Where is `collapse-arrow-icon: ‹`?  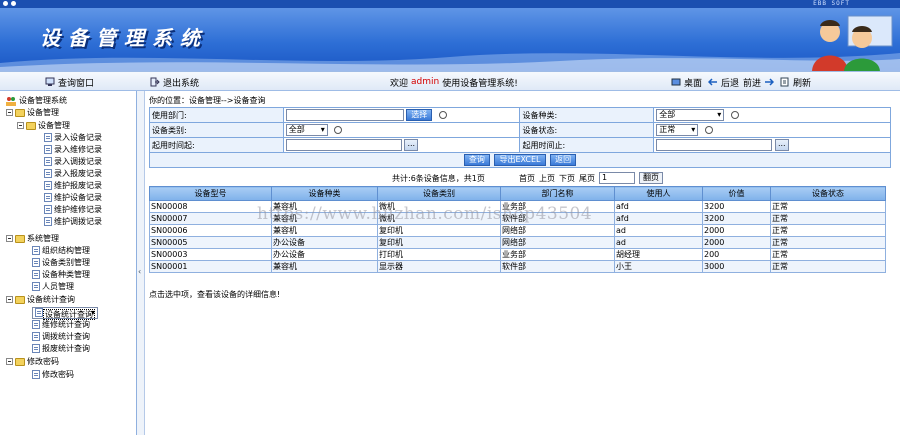
collapse-arrow-icon: ‹ is located at coordinates (139, 271).